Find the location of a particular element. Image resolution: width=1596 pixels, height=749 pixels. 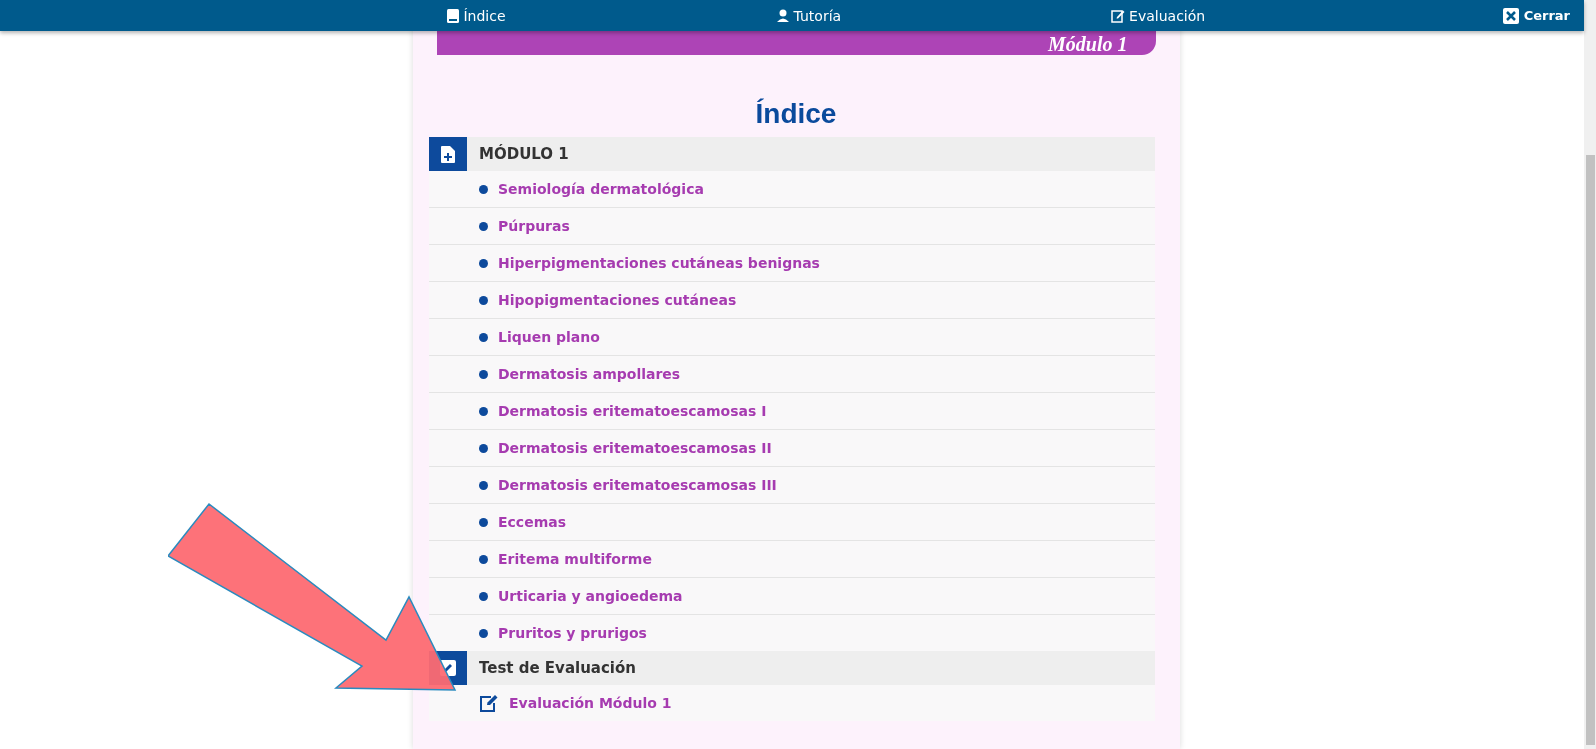

topic-link: Hipopigmentaciones cutáneas is located at coordinates (617, 300).